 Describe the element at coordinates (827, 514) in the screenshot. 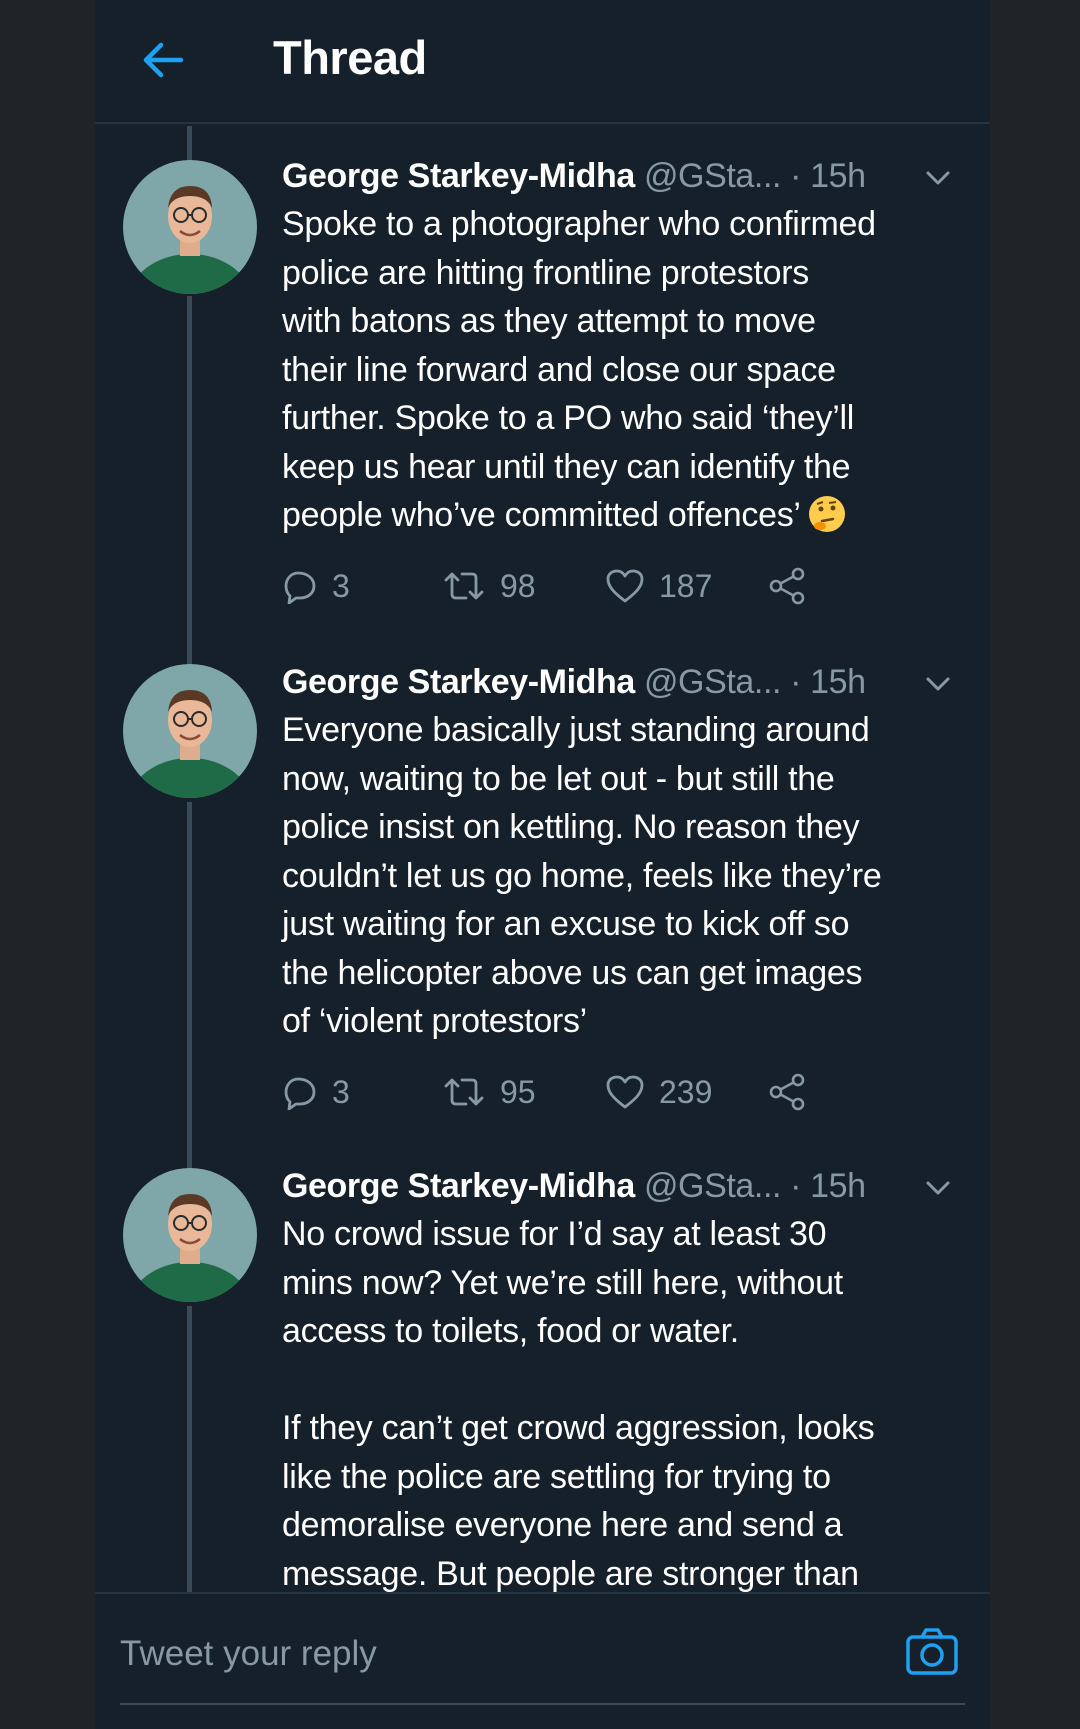

I see `thinking-face-icon` at that location.